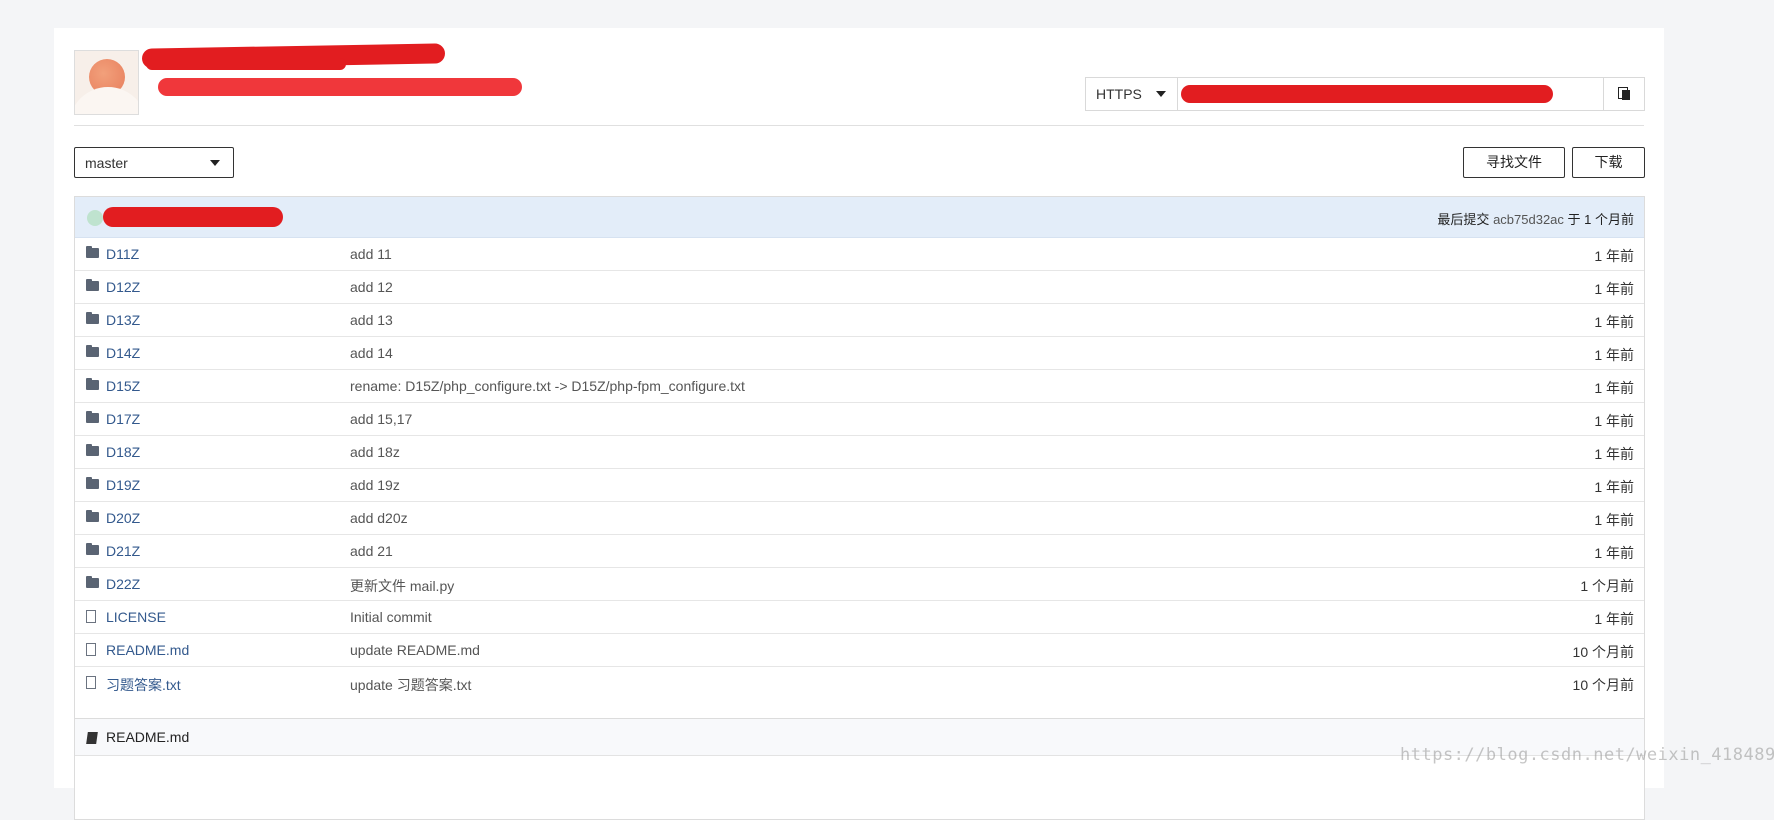 This screenshot has height=820, width=1774. I want to click on avatar-cloud-shape, so click(106, 100).